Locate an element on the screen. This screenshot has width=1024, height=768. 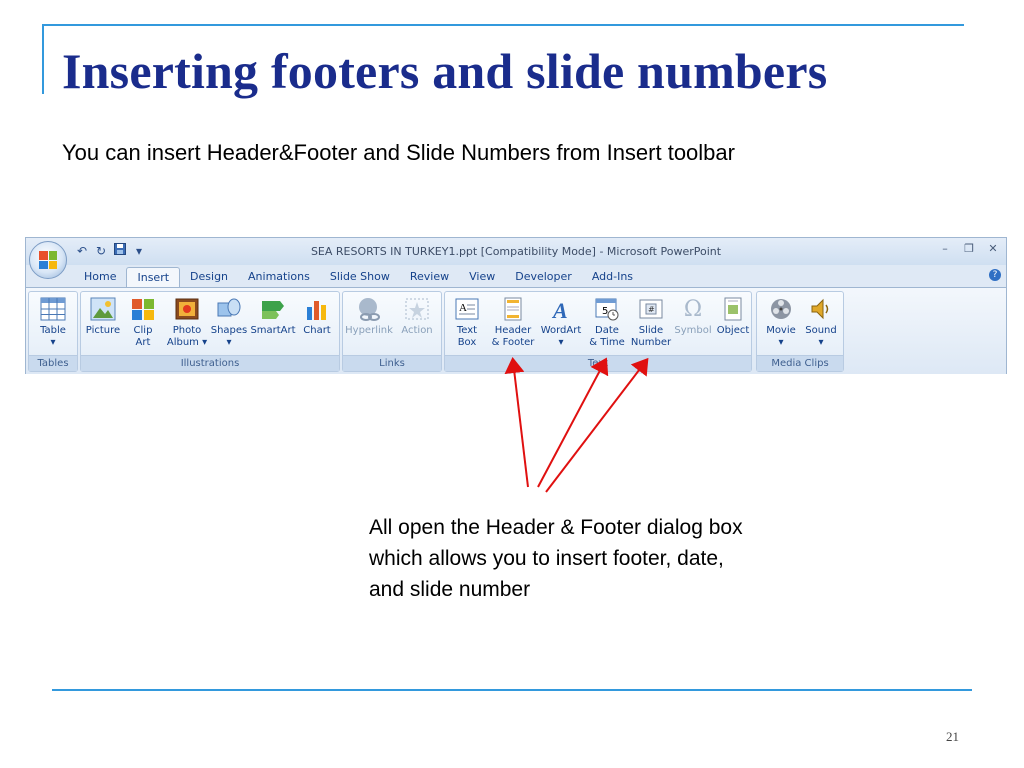
photo-album-icon is located at coordinates (187, 309).